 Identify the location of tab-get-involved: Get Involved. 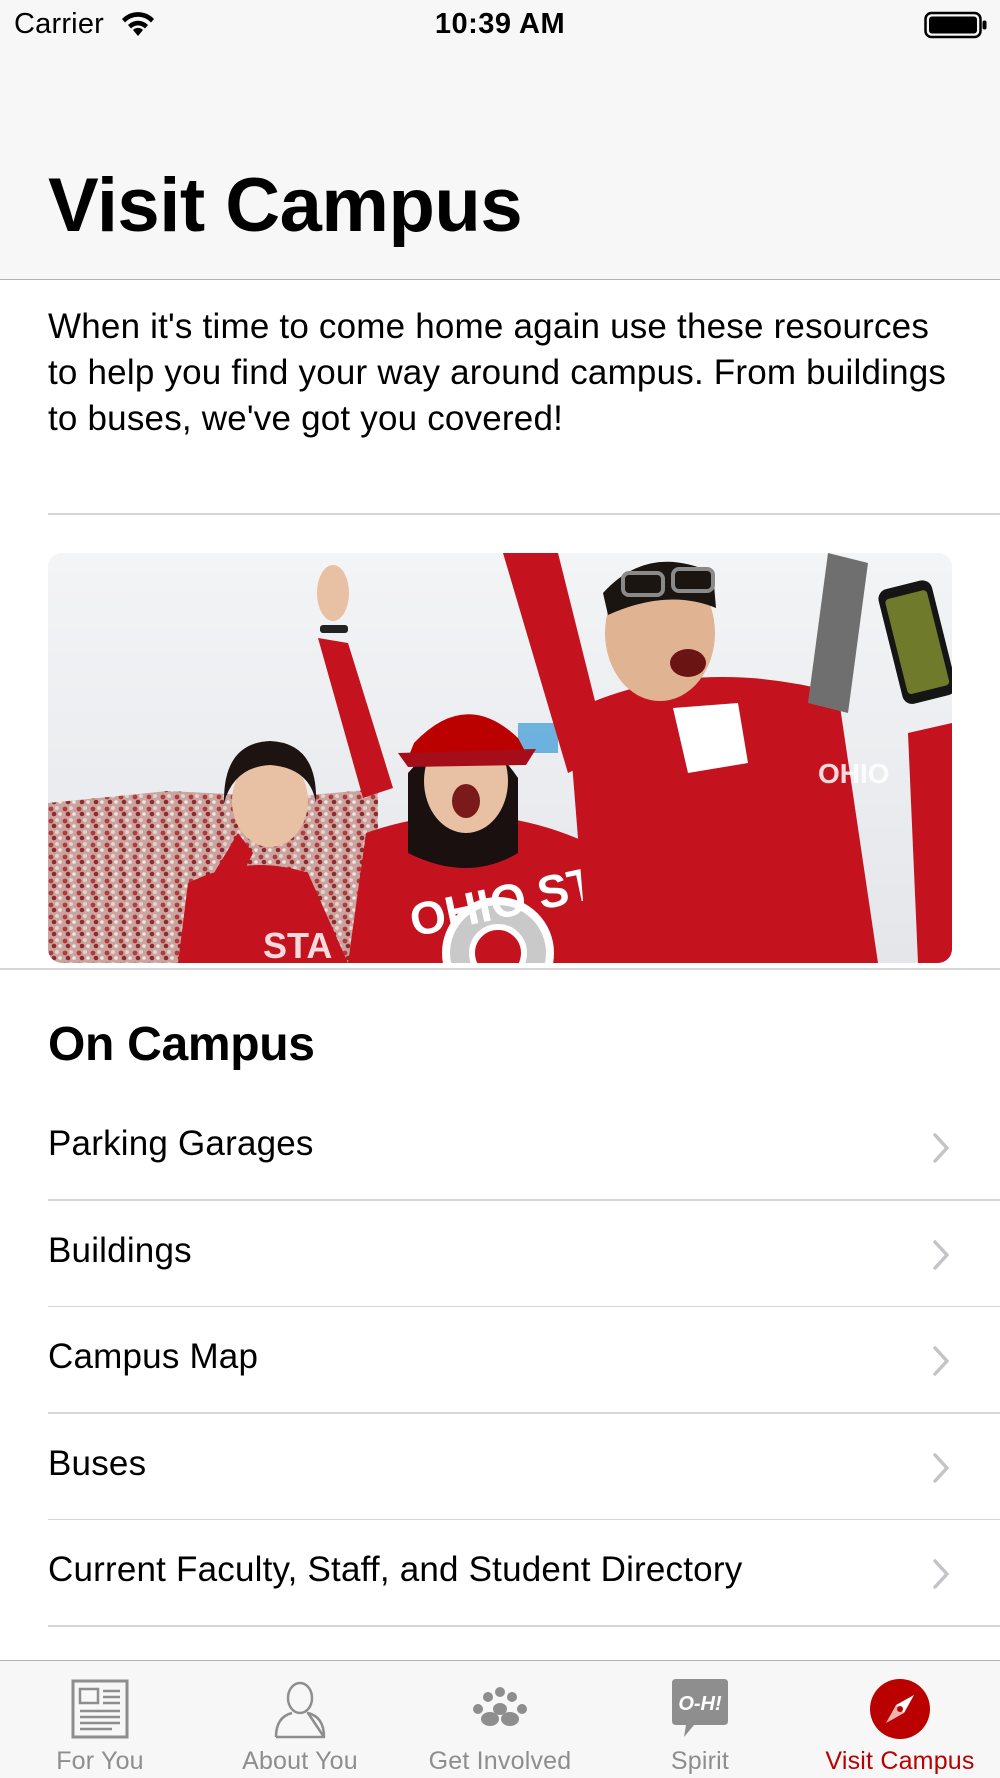
(500, 1719).